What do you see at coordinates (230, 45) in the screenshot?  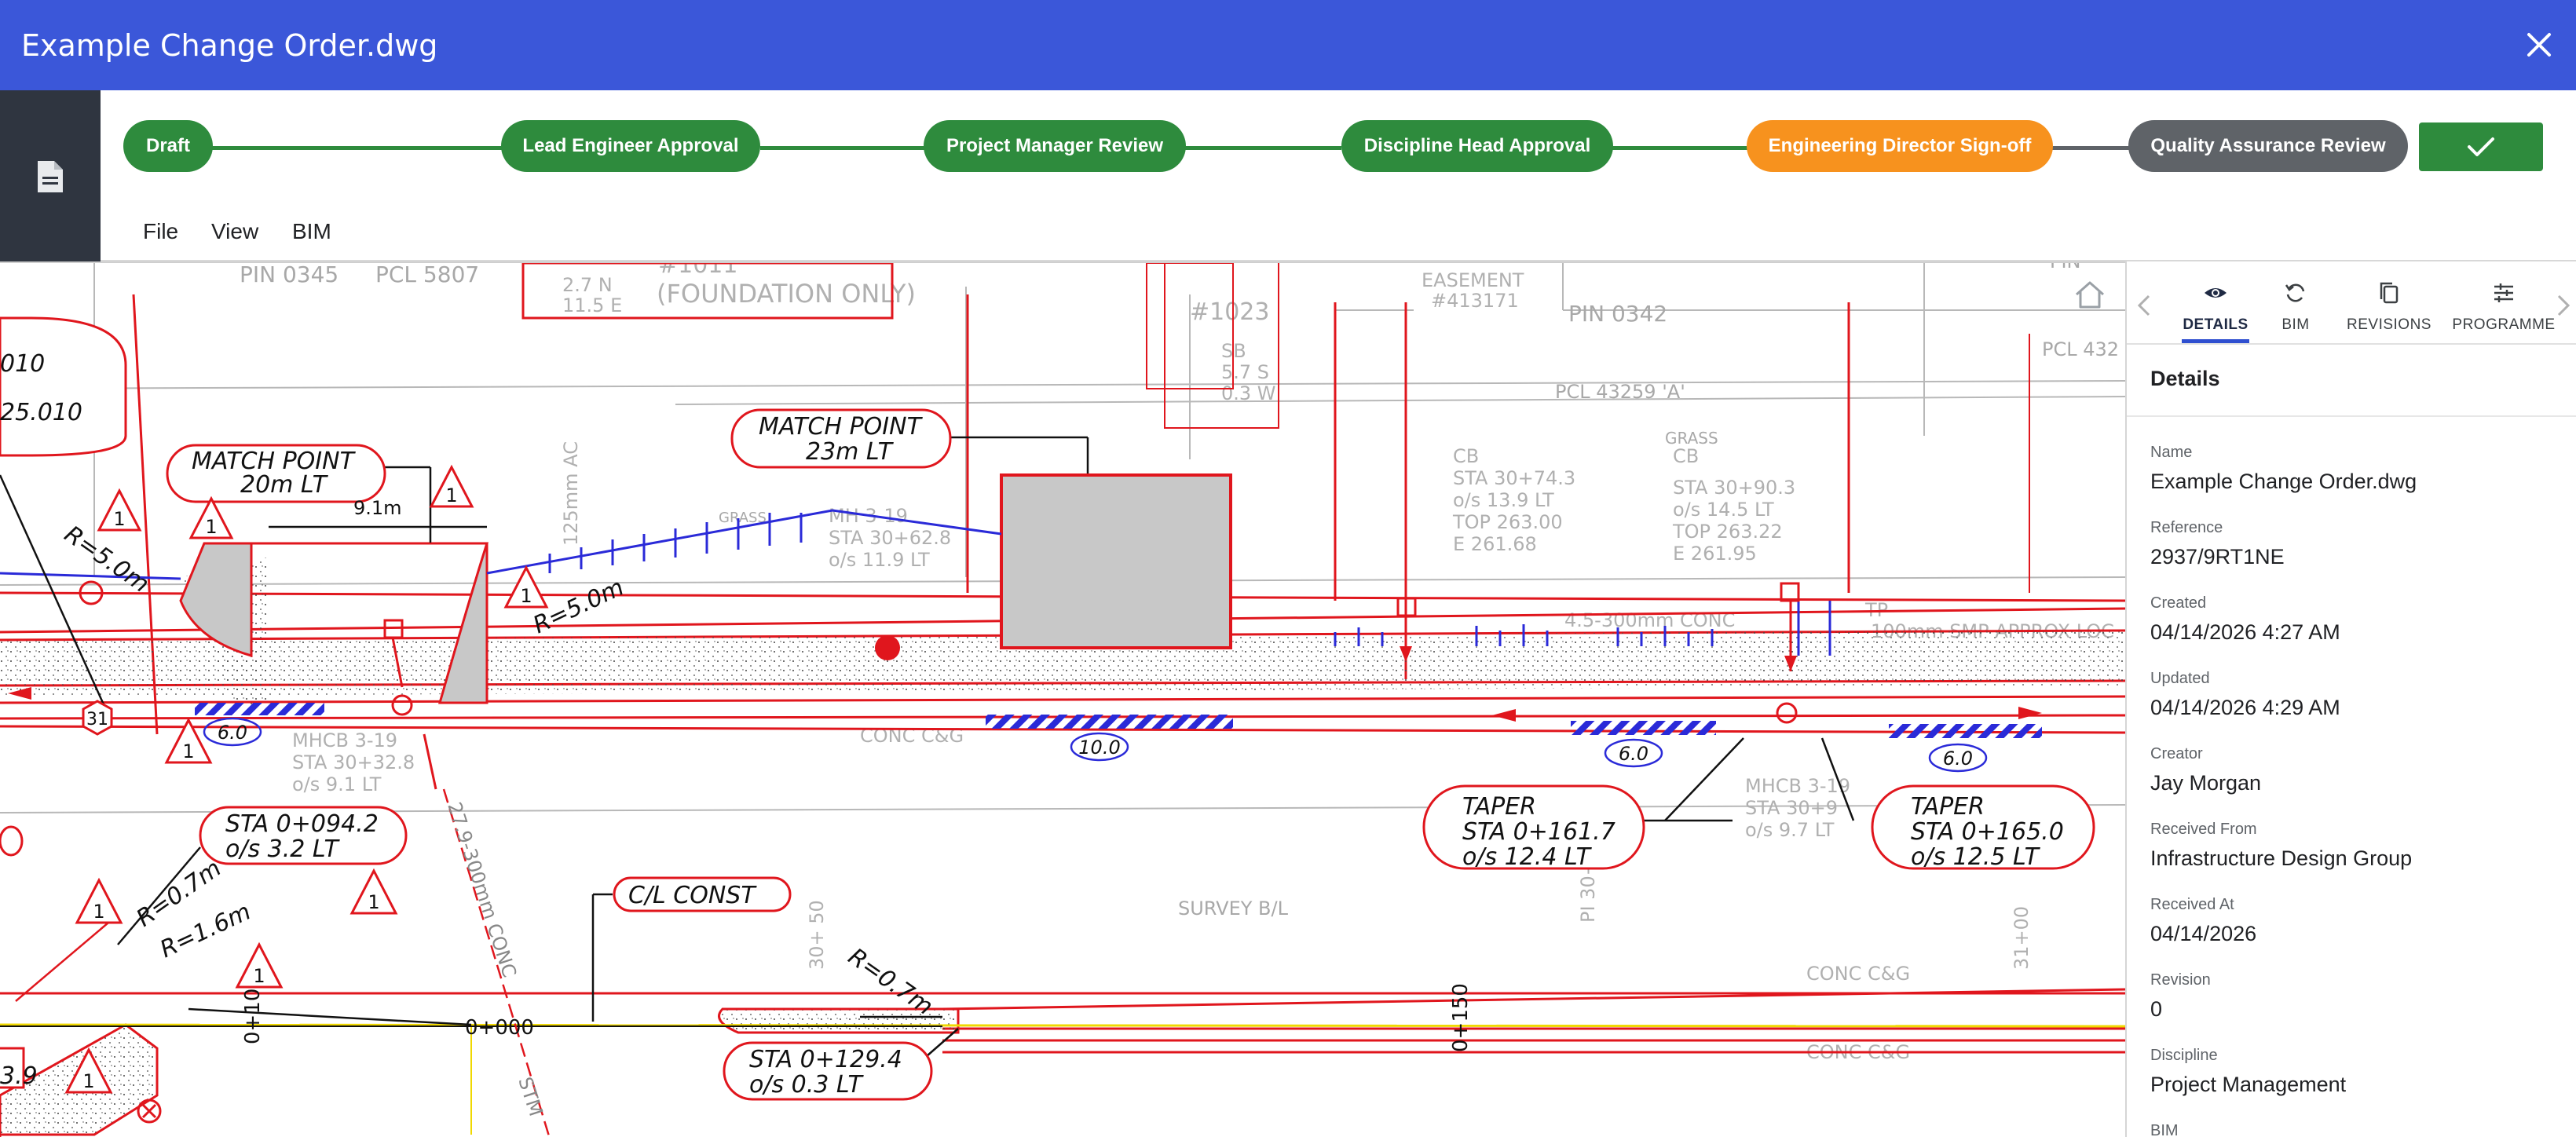 I see `window-title: Example Change Order.dwg` at bounding box center [230, 45].